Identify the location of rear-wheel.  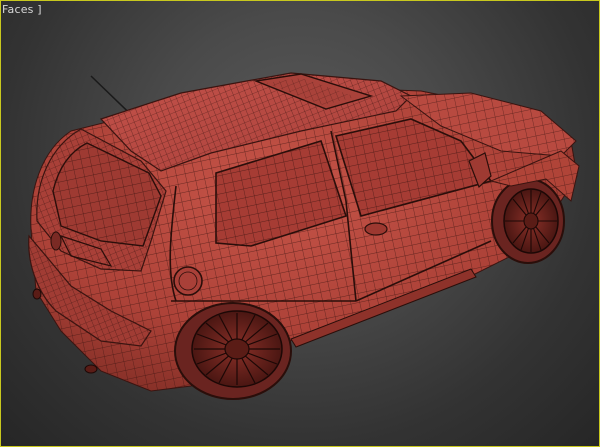
(233, 351).